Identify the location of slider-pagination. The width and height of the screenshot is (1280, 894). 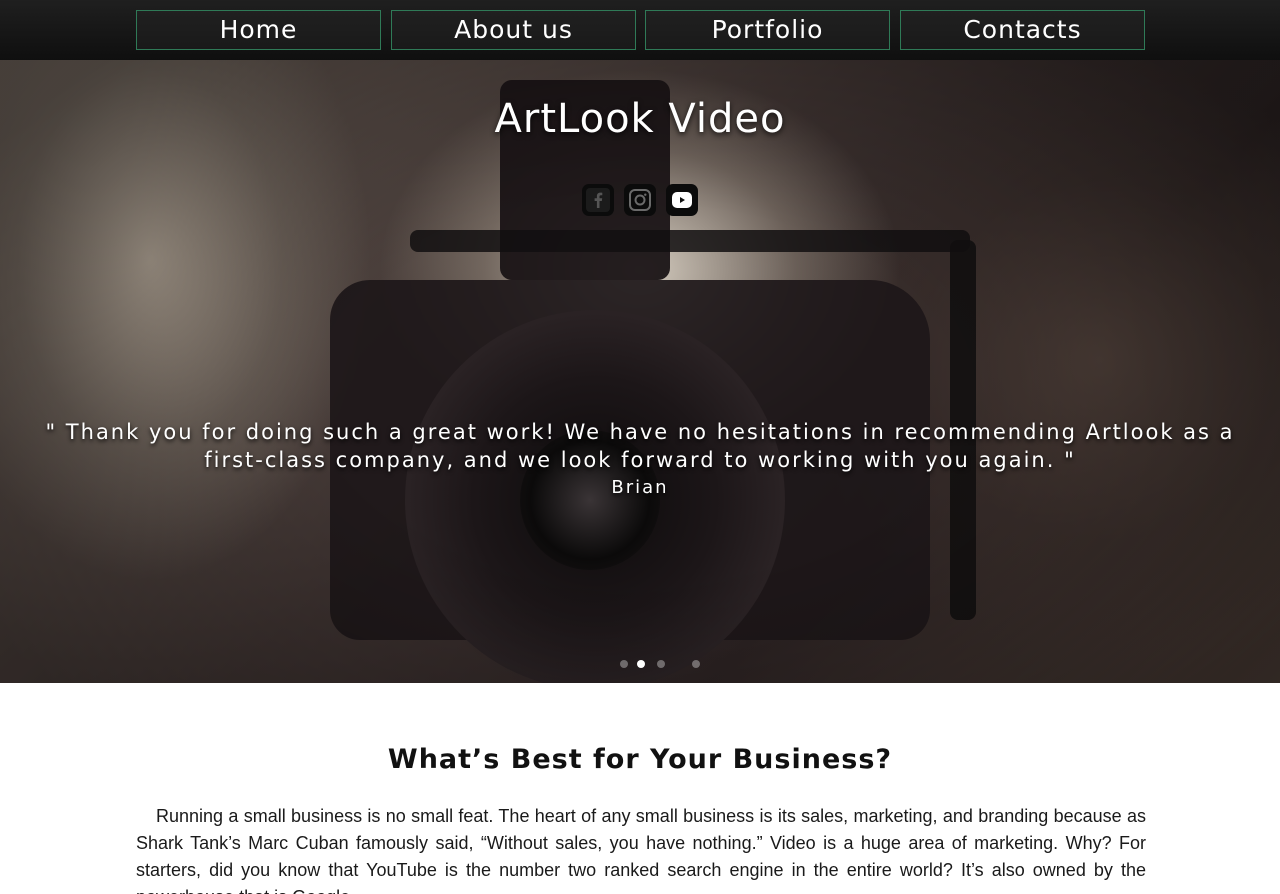
(660, 665).